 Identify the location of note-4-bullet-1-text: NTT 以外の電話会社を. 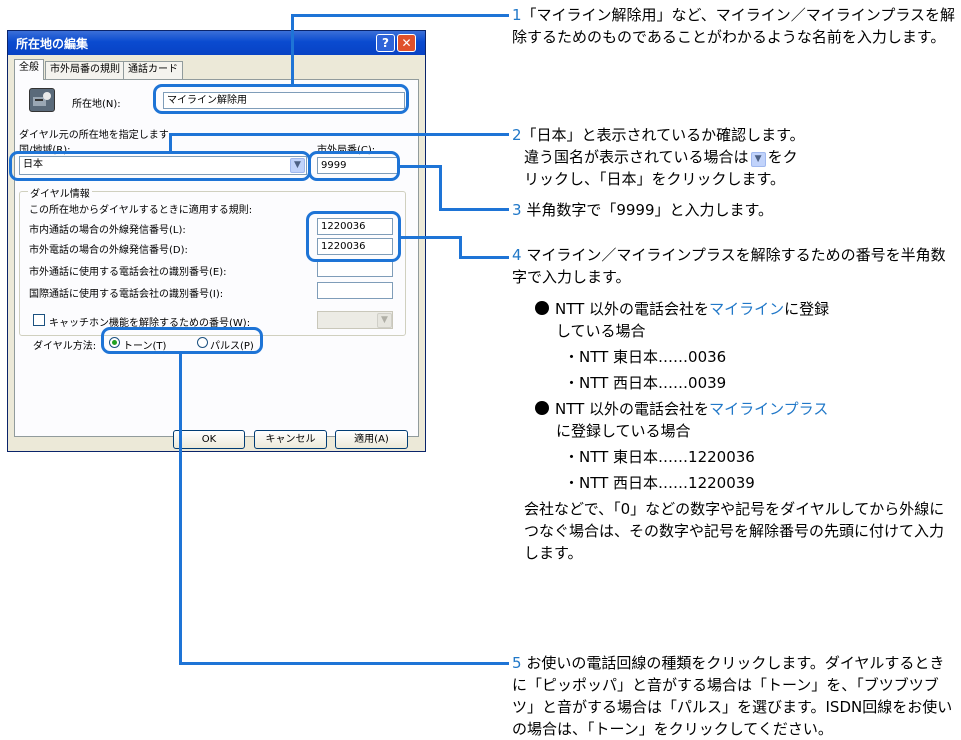
(632, 309).